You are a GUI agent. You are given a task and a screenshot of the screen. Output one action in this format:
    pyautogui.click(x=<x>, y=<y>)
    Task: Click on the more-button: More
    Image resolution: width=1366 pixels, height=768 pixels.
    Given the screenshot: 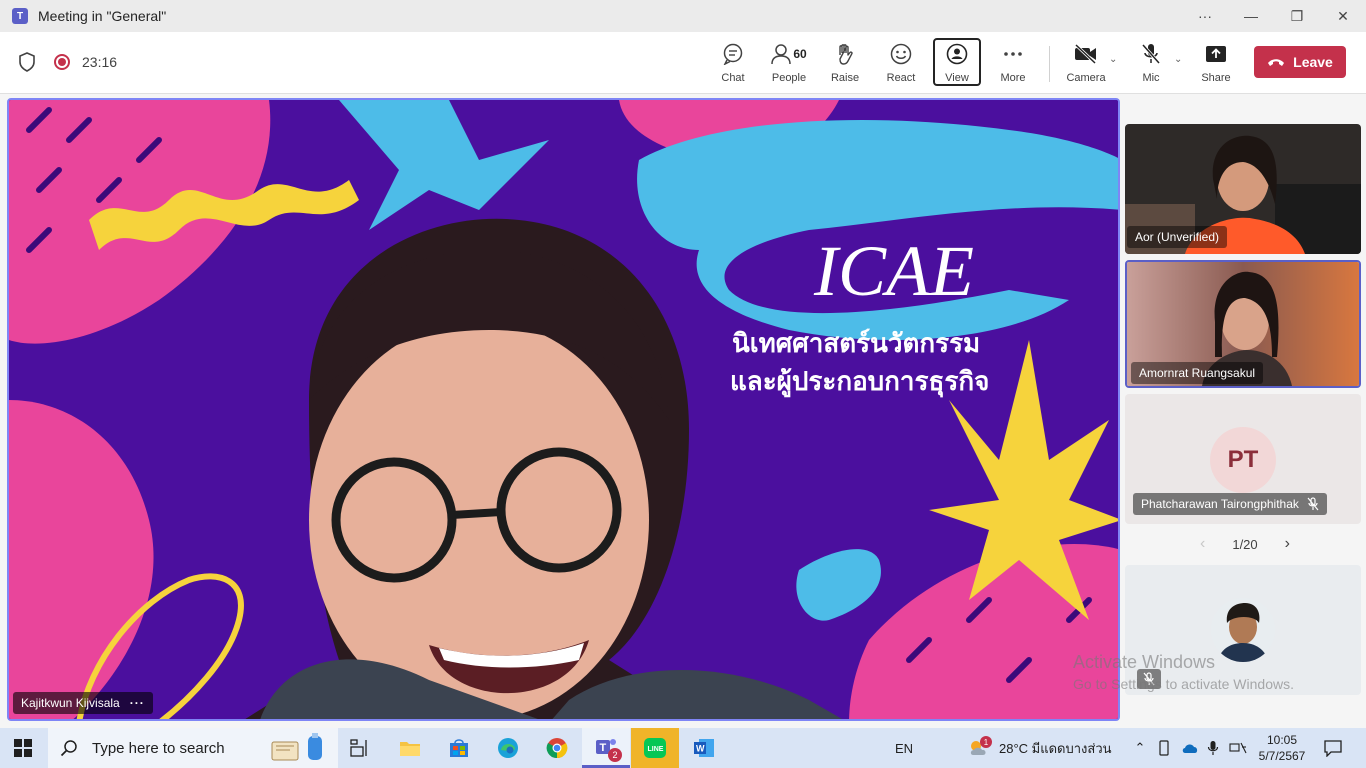 What is the action you would take?
    pyautogui.click(x=1013, y=63)
    